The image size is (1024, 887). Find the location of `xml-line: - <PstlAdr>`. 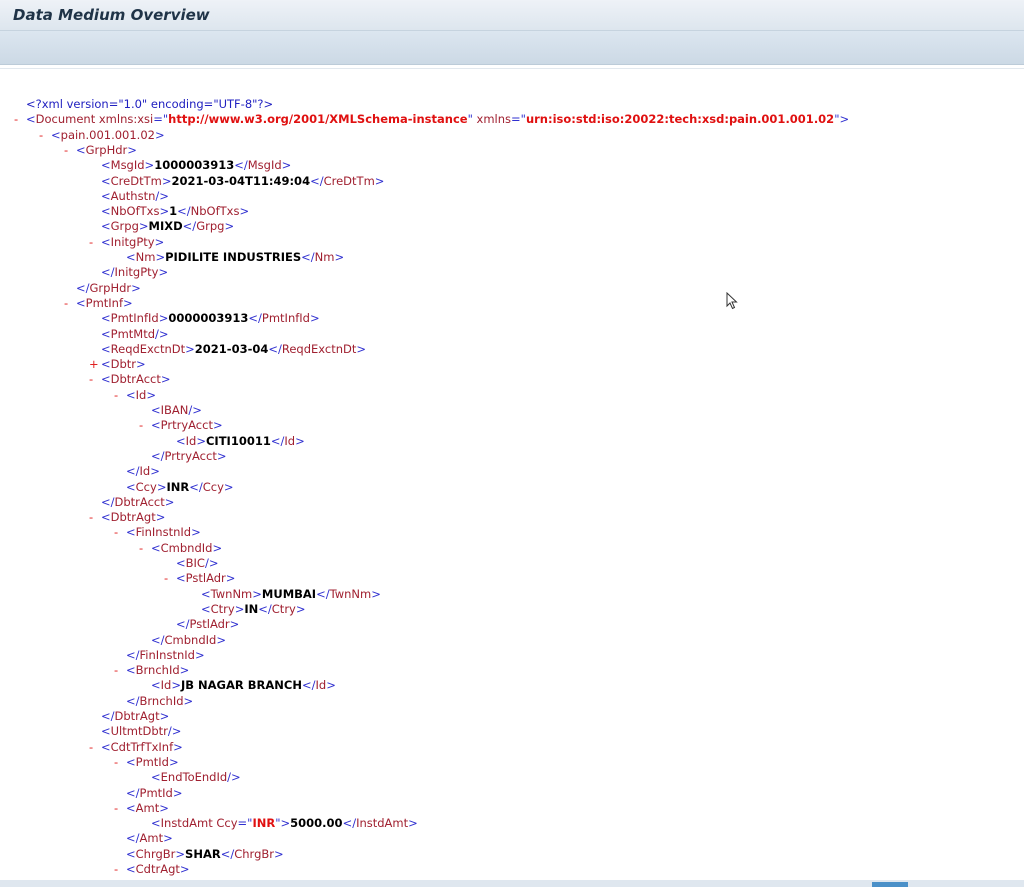

xml-line: - <PstlAdr> is located at coordinates (199, 578).